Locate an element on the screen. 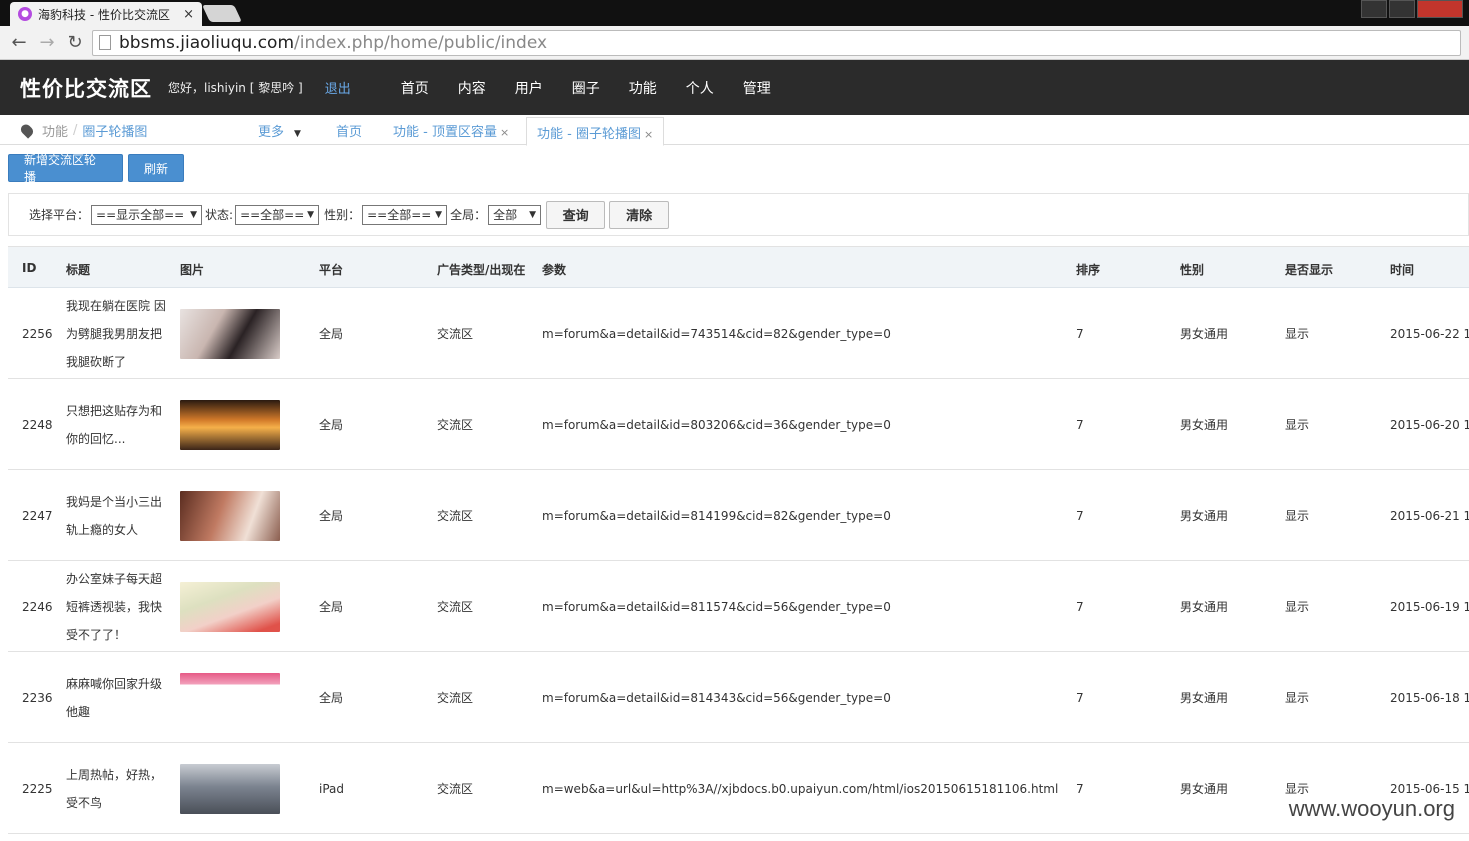  cell-time: 2015-06-20 18:00:00至2015-06-21 18:00:00 is located at coordinates (1429, 424).